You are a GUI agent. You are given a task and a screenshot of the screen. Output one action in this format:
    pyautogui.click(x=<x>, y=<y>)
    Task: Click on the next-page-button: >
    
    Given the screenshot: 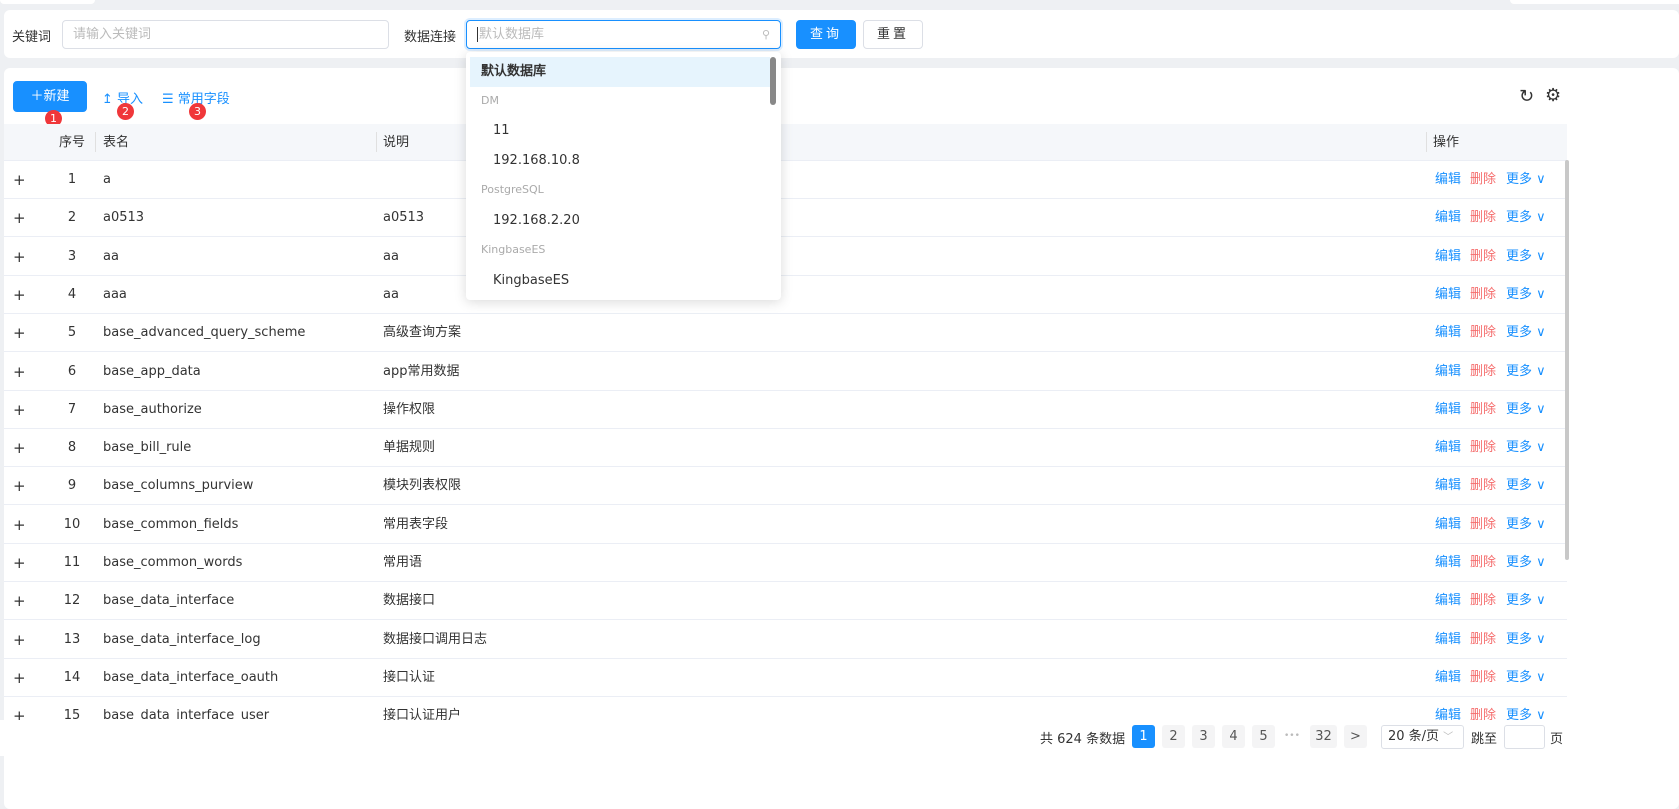 What is the action you would take?
    pyautogui.click(x=1355, y=736)
    